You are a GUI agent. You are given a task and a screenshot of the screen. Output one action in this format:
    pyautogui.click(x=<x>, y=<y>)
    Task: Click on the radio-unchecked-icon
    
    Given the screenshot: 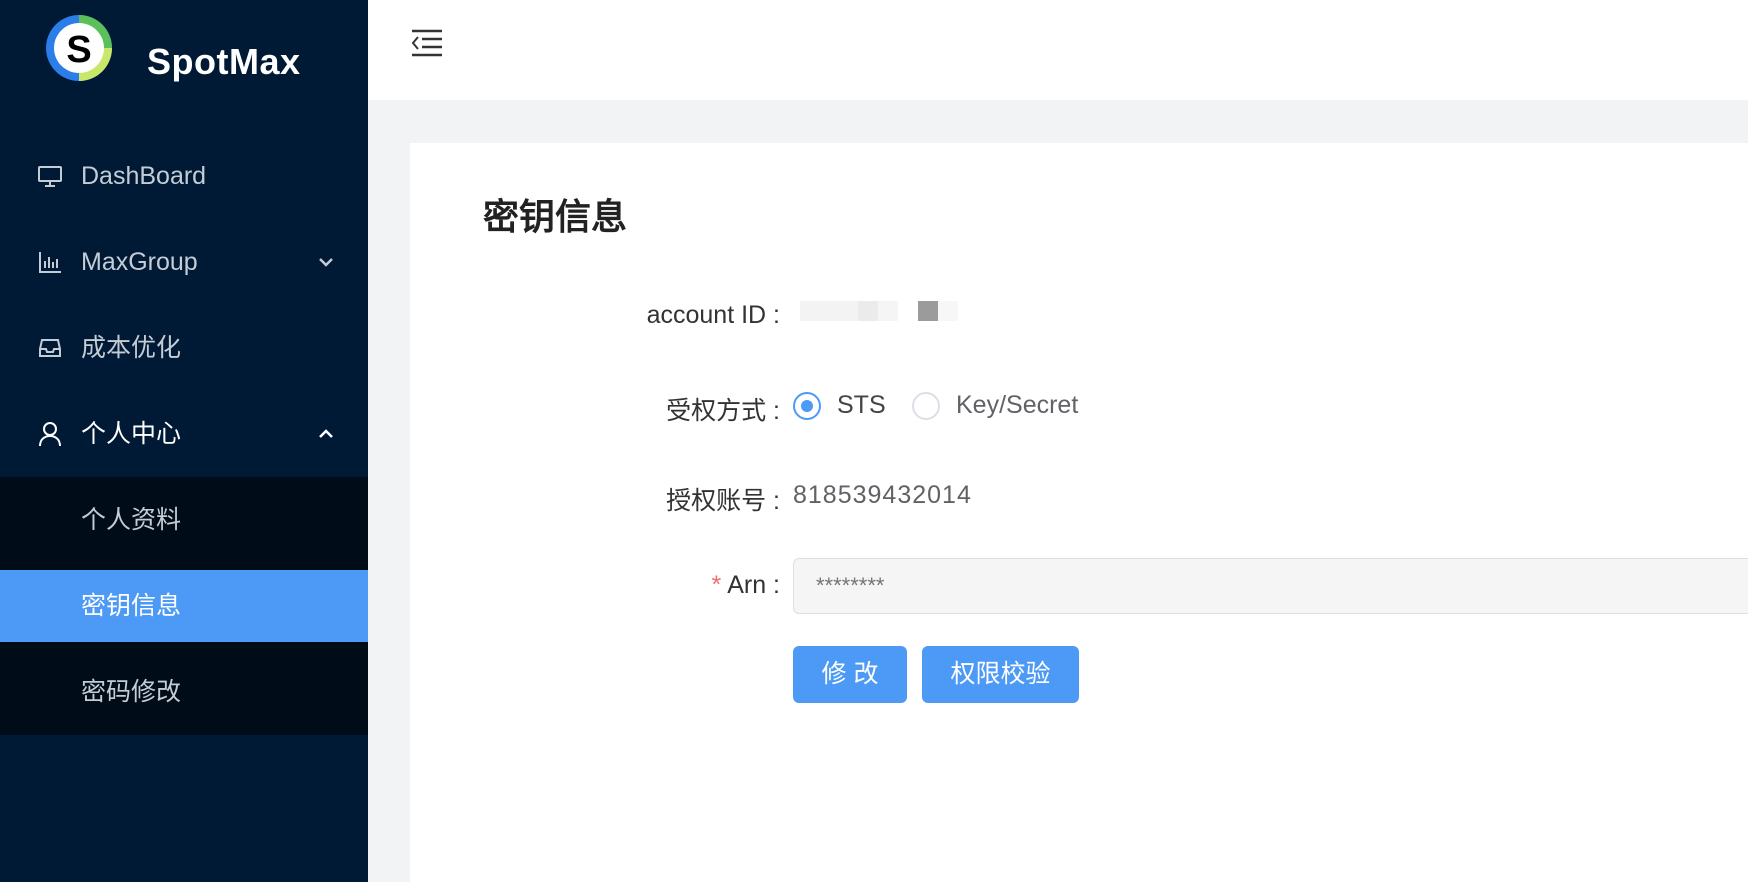 What is the action you would take?
    pyautogui.click(x=926, y=405)
    